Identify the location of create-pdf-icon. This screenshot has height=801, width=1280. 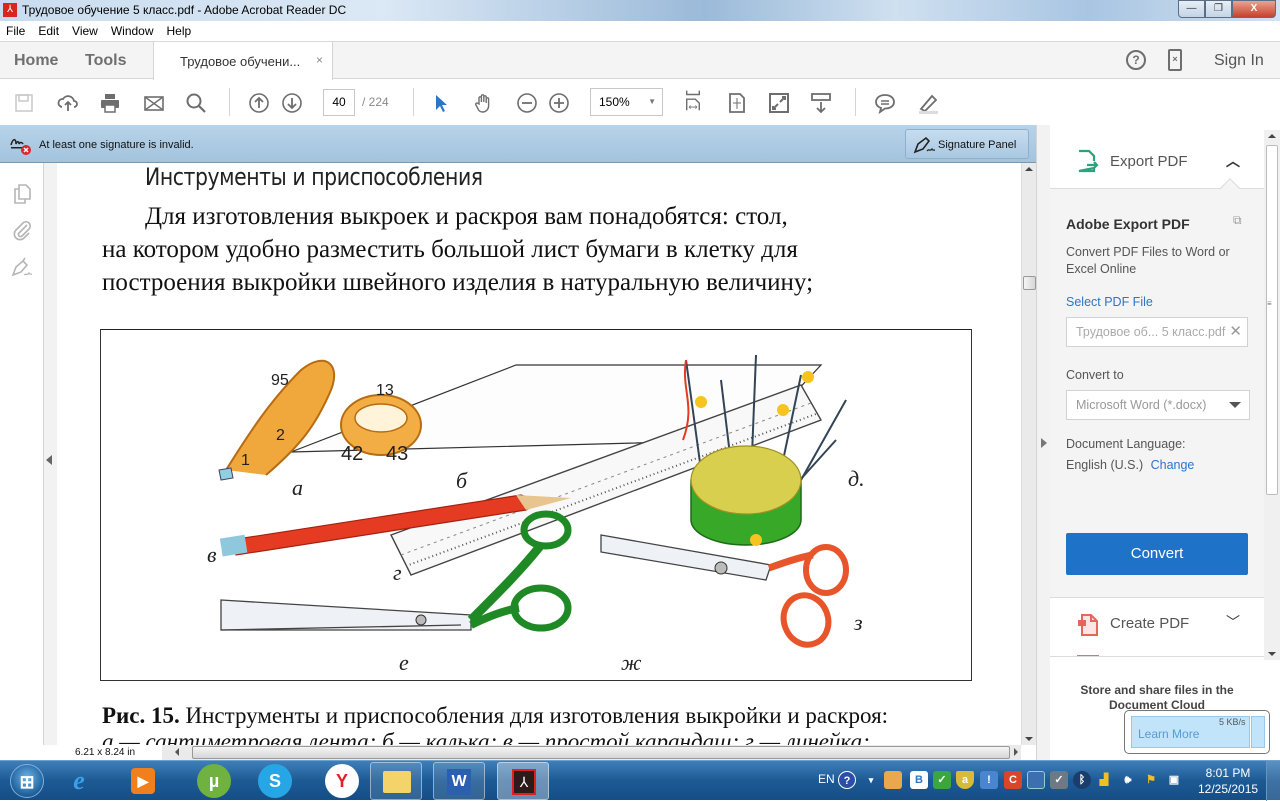
(1088, 625).